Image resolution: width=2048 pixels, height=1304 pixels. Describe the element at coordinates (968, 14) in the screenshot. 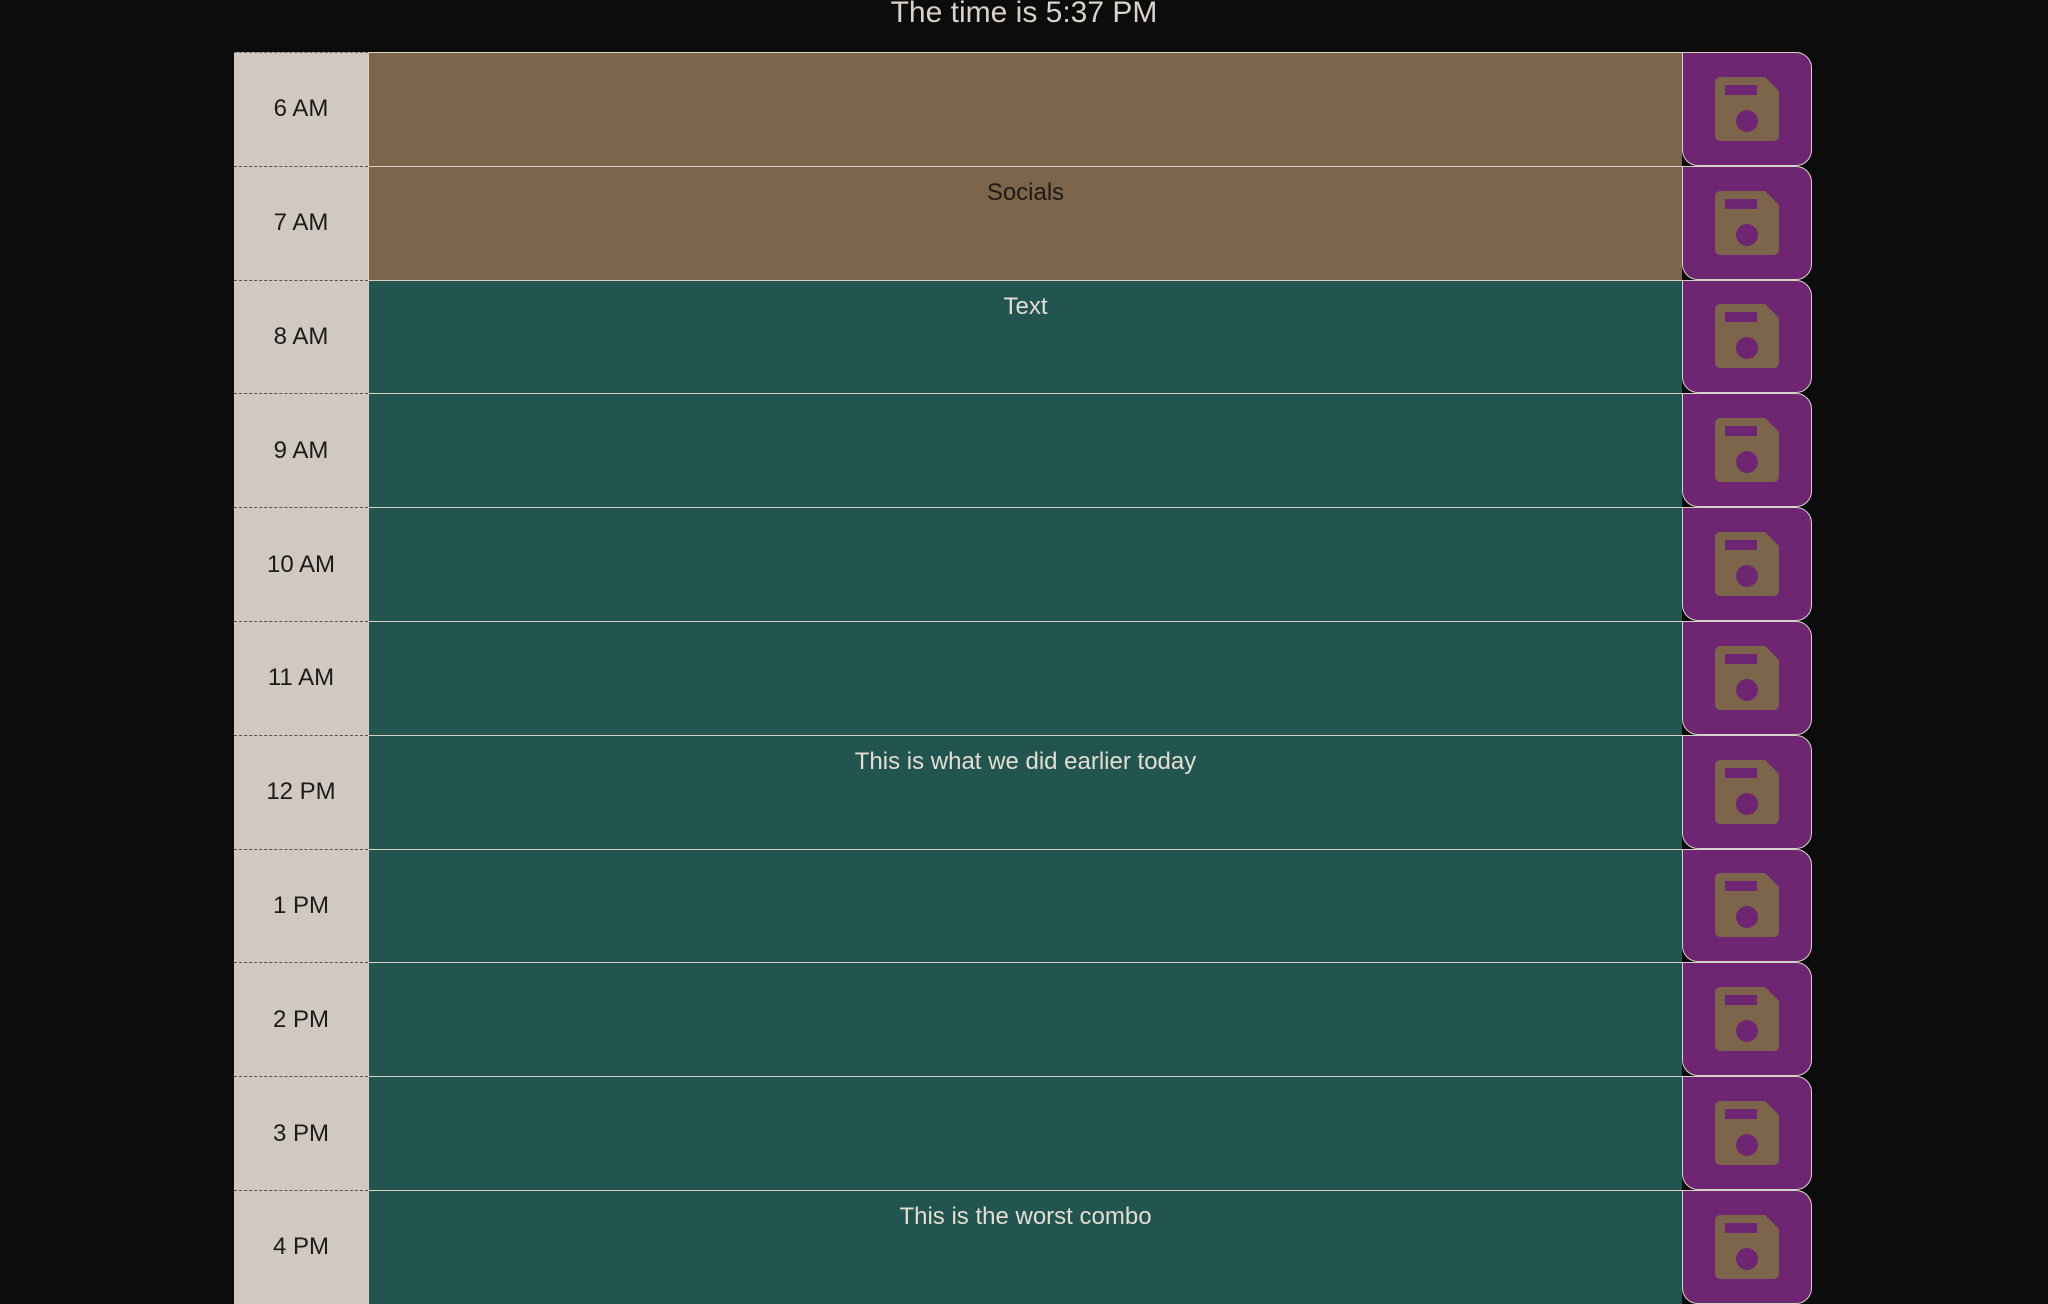

I see `time-prefix: The time is` at that location.